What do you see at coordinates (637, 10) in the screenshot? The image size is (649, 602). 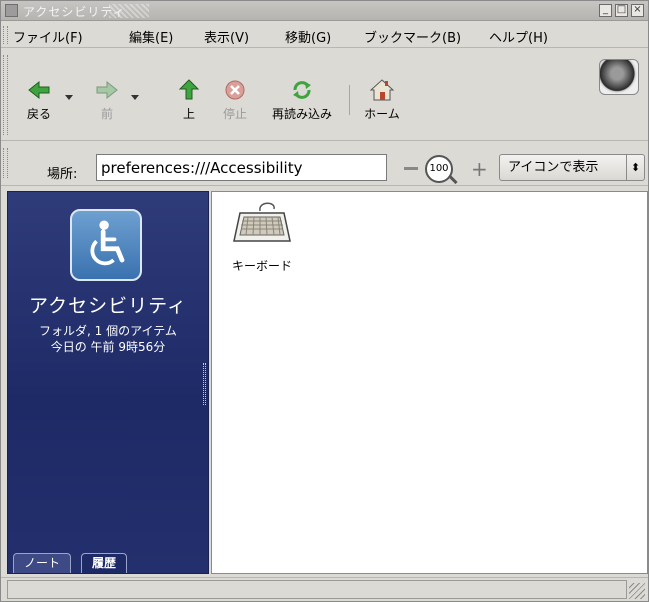 I see `close-button: ×` at bounding box center [637, 10].